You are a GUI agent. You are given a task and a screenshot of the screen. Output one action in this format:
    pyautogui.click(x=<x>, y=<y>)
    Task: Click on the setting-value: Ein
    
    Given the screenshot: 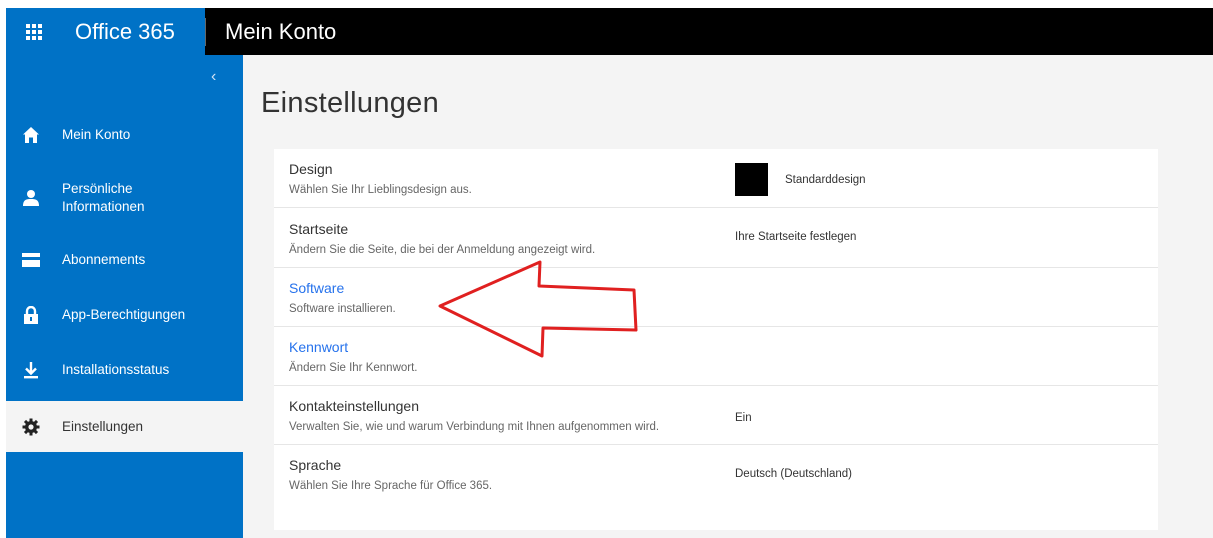 What is the action you would take?
    pyautogui.click(x=743, y=418)
    